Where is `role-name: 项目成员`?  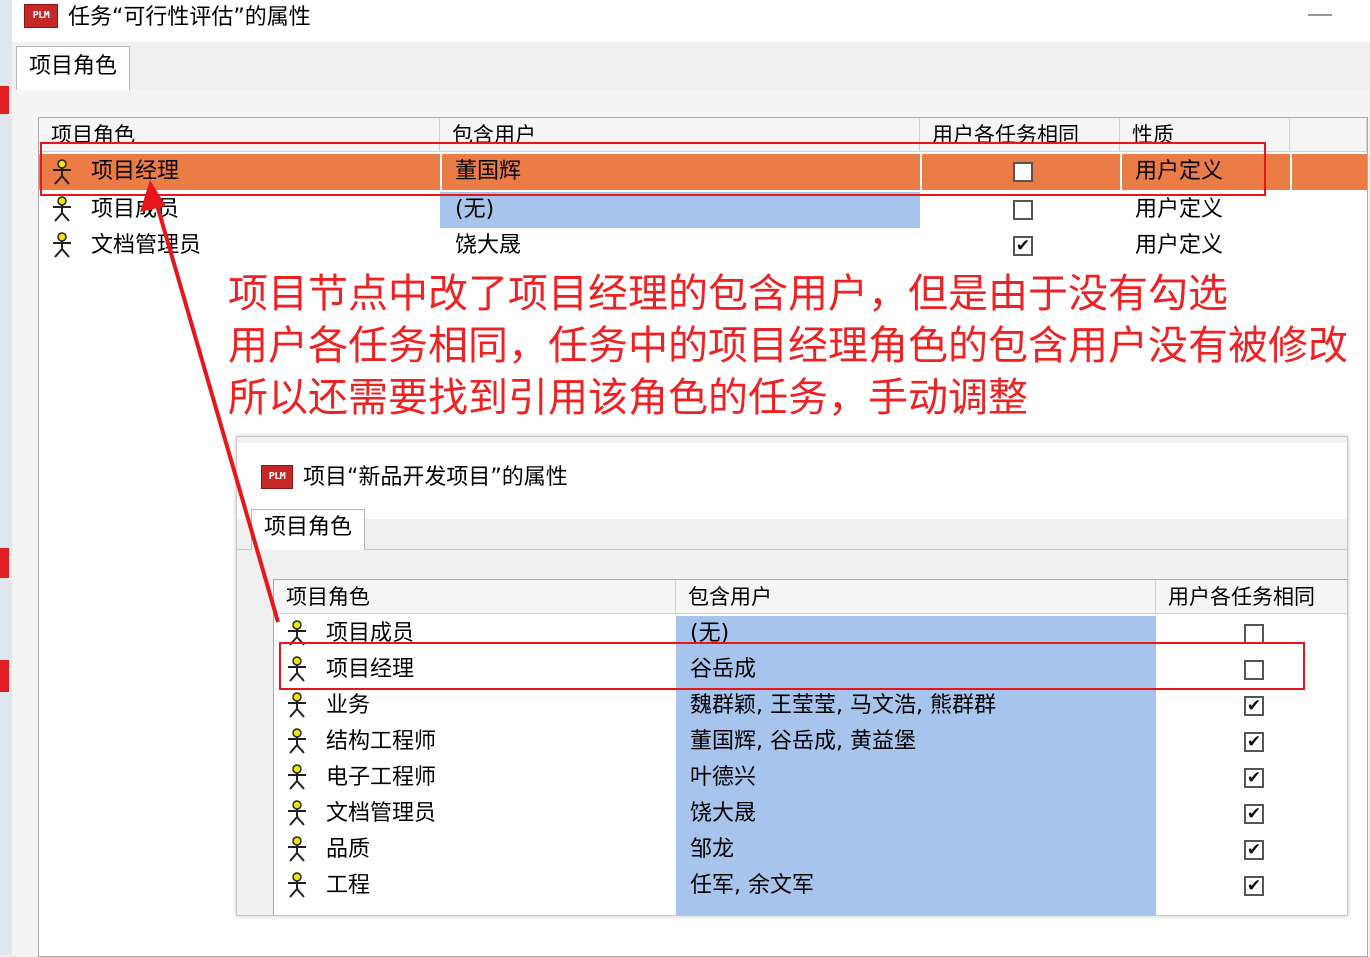 role-name: 项目成员 is located at coordinates (135, 209).